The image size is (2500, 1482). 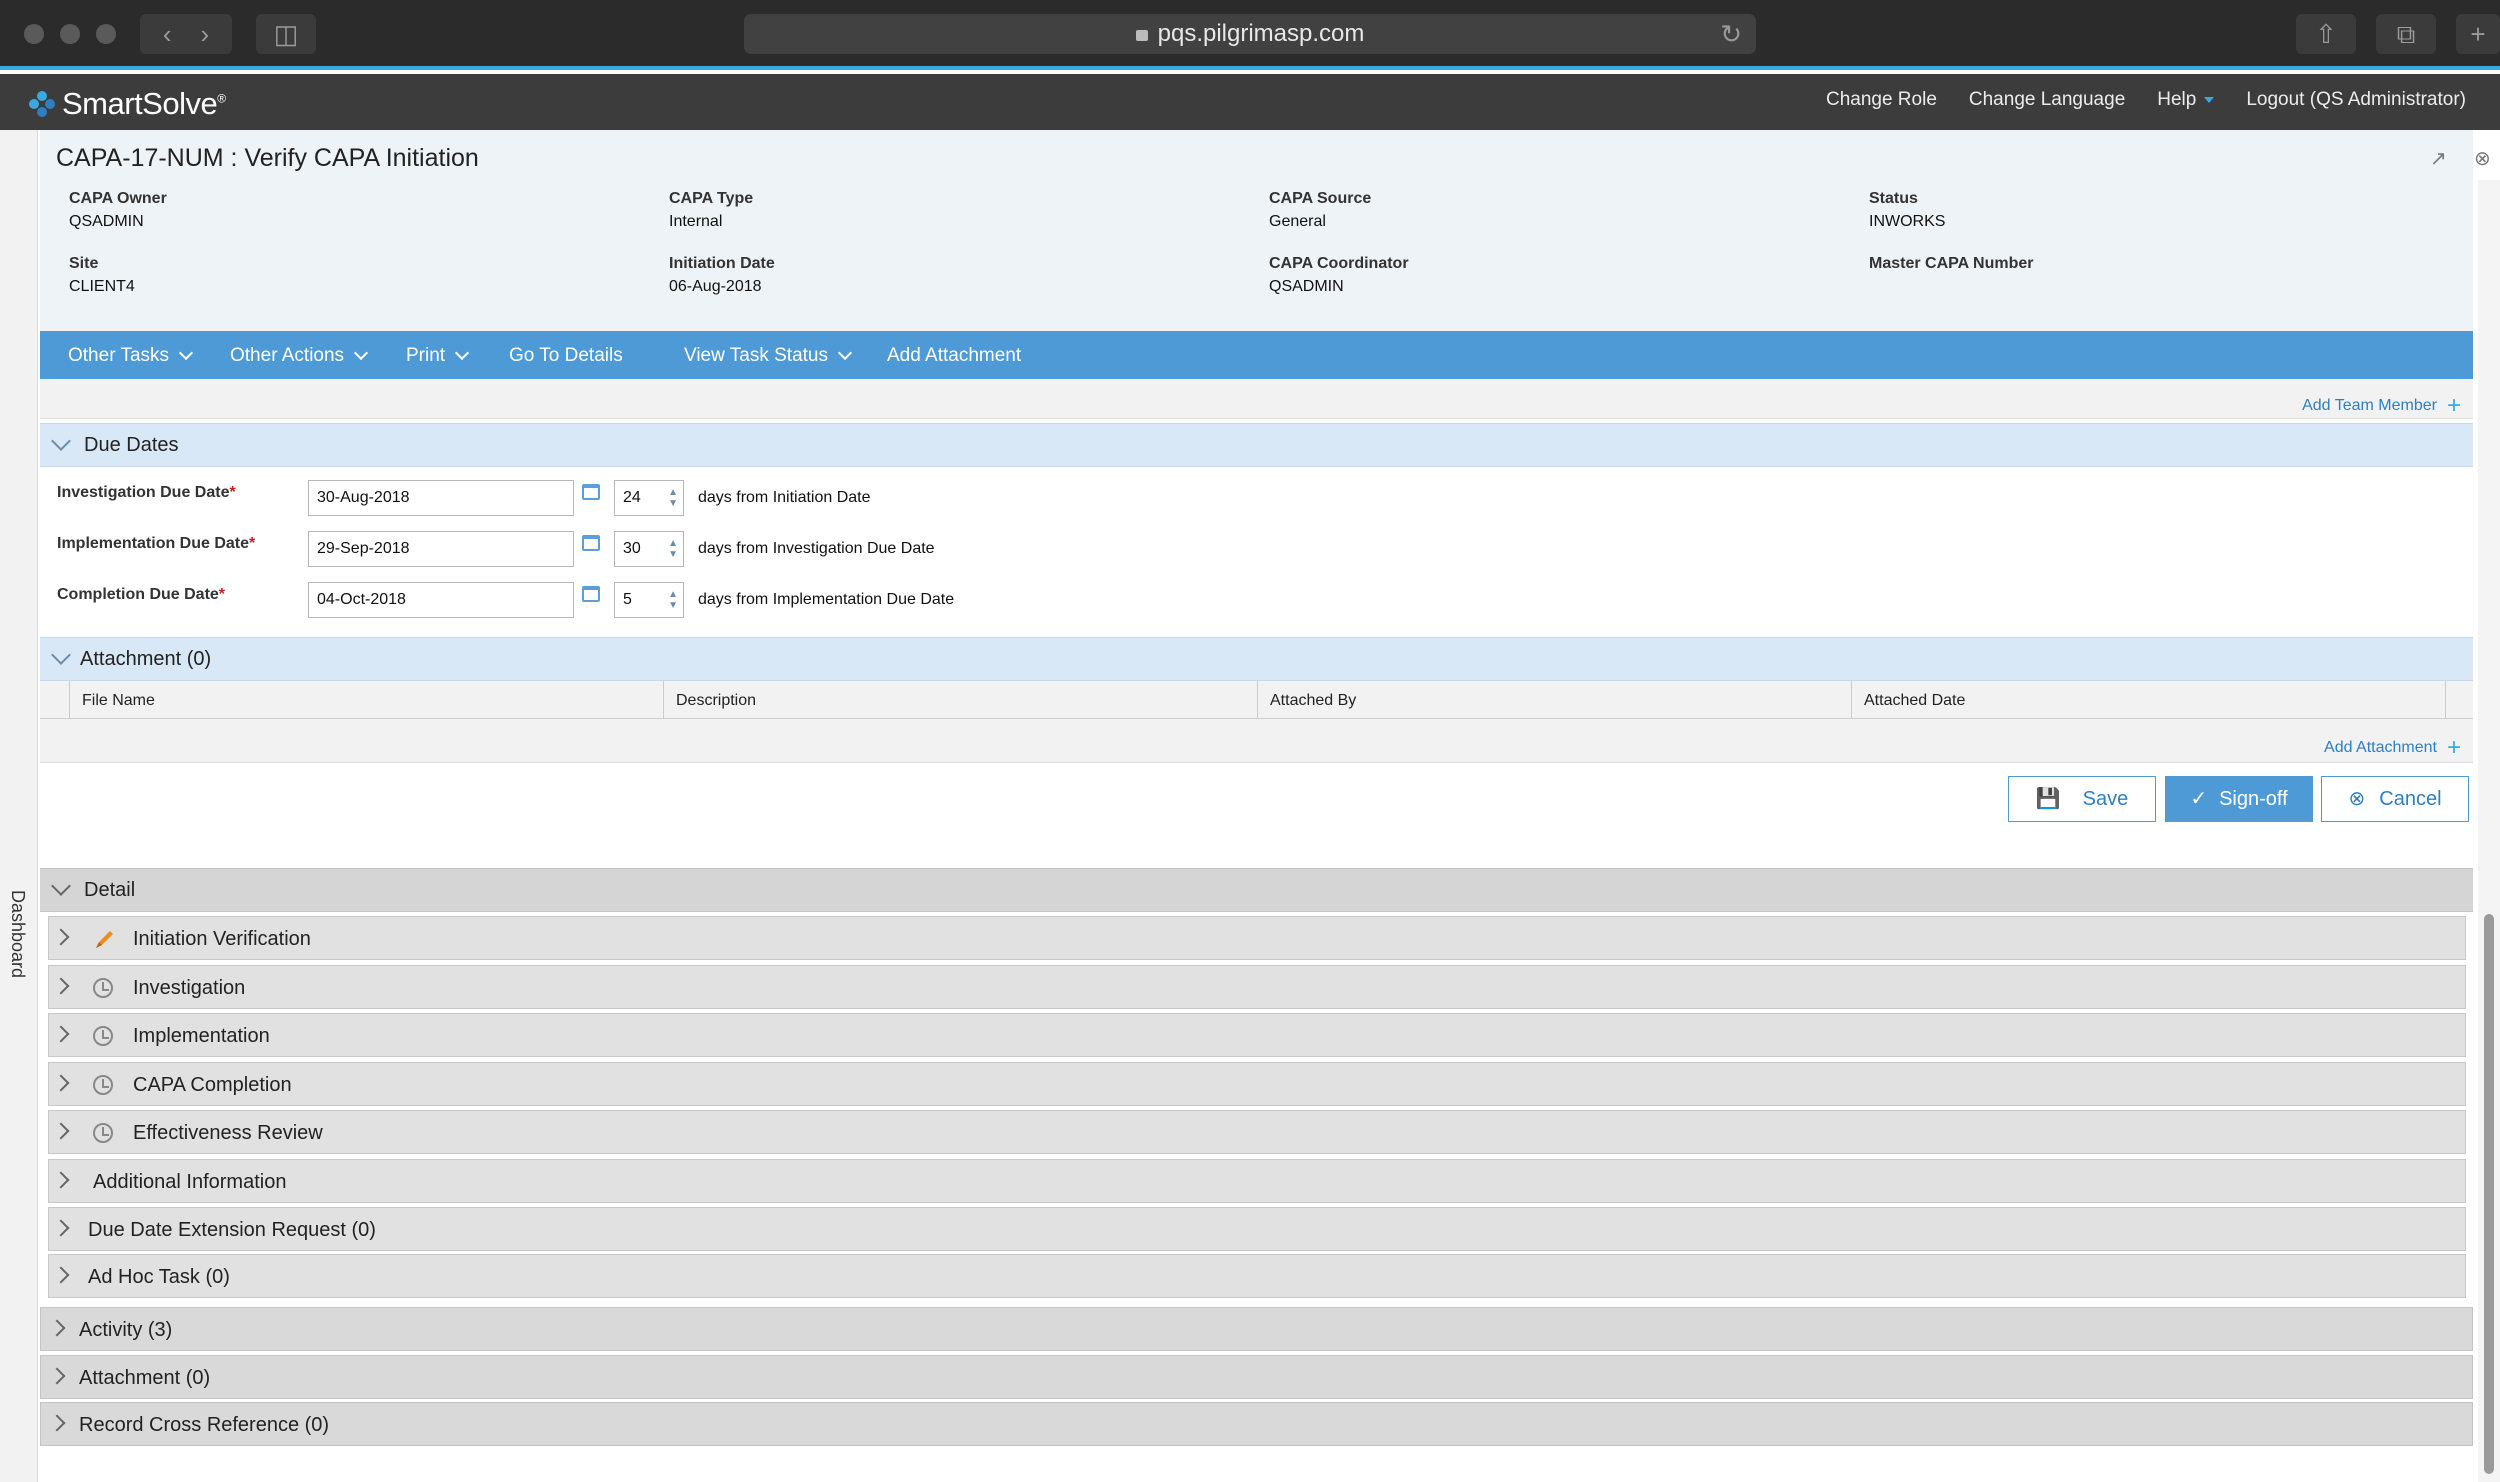 What do you see at coordinates (1256, 890) in the screenshot?
I see `detail-section-header: Detail` at bounding box center [1256, 890].